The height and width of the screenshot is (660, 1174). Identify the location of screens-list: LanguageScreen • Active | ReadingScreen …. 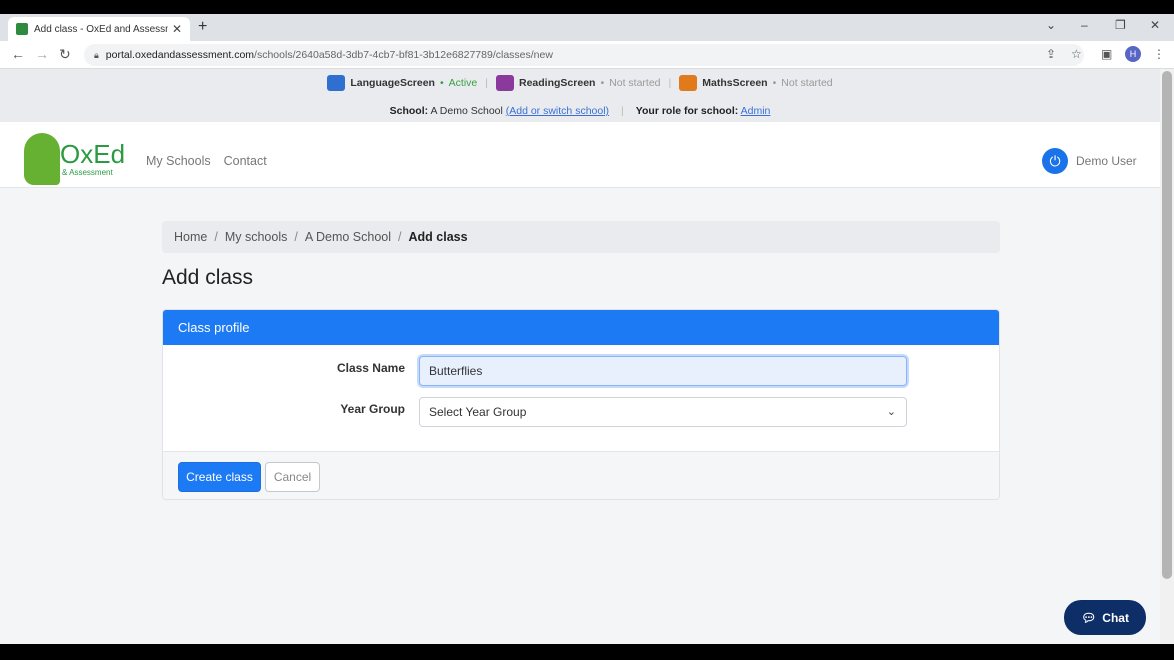
(580, 83).